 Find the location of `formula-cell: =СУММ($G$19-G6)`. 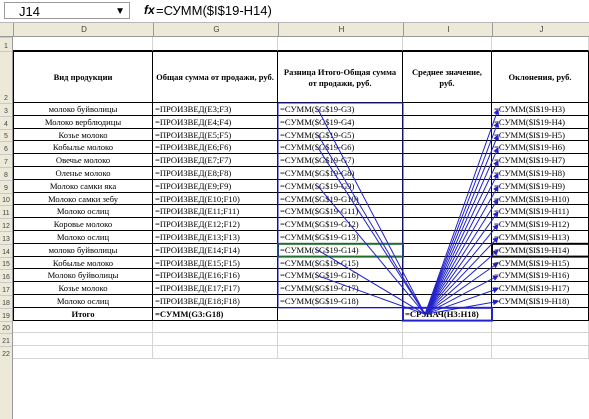

formula-cell: =СУММ($G$19-G6) is located at coordinates (340, 148).